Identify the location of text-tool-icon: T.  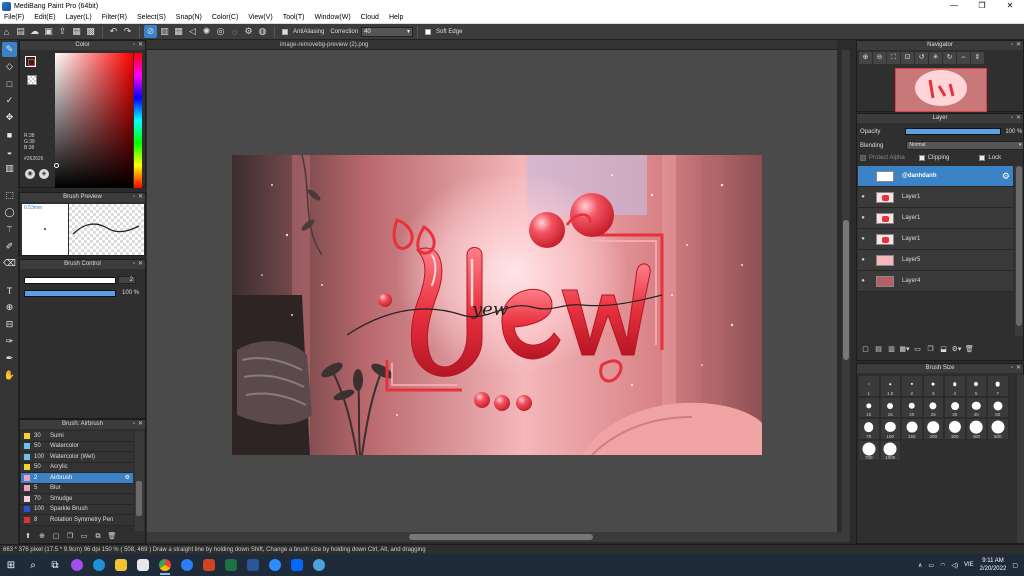
(9, 290).